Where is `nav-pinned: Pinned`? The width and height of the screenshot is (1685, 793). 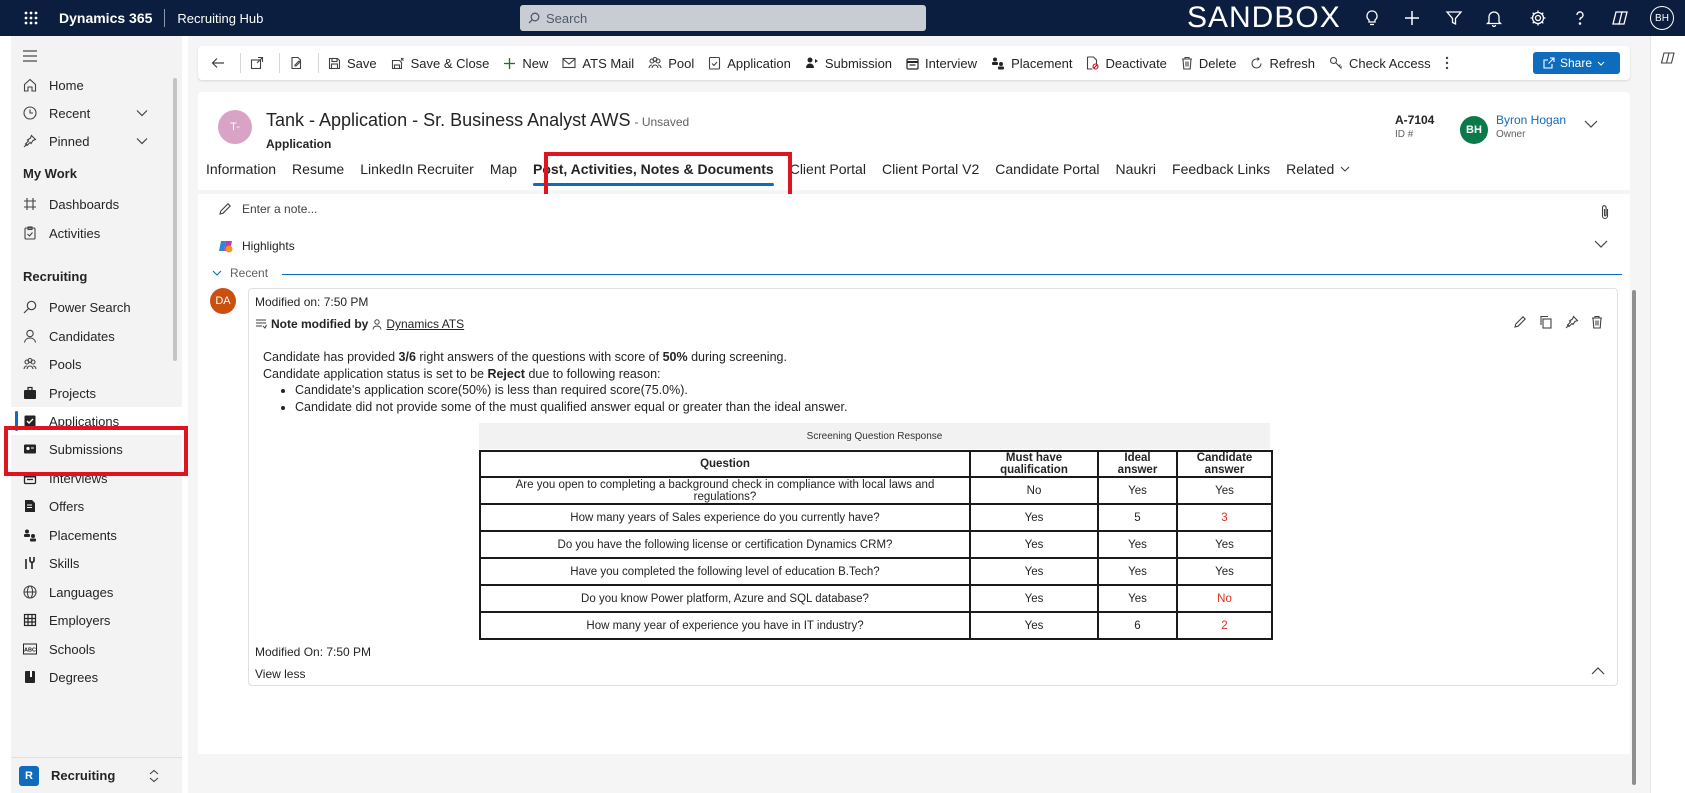 nav-pinned: Pinned is located at coordinates (96, 141).